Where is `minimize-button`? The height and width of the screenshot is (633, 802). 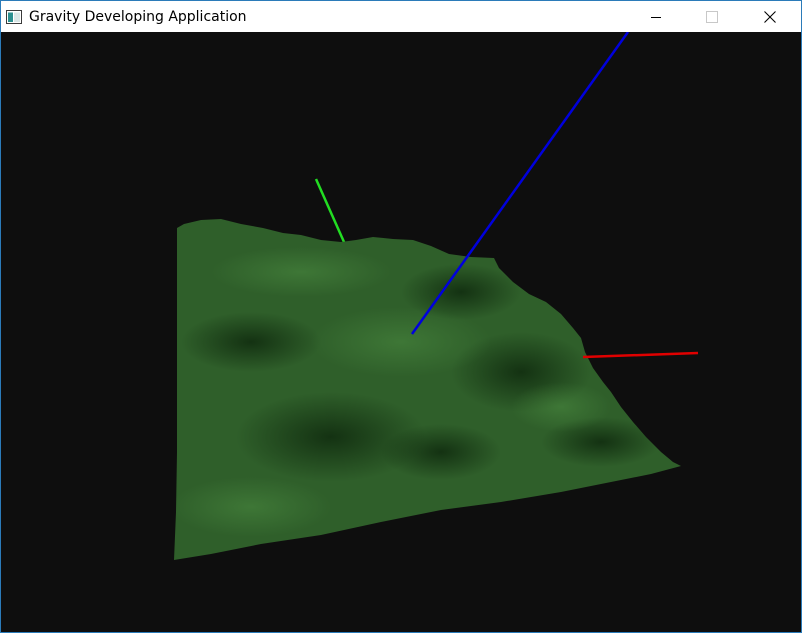
minimize-button is located at coordinates (656, 16).